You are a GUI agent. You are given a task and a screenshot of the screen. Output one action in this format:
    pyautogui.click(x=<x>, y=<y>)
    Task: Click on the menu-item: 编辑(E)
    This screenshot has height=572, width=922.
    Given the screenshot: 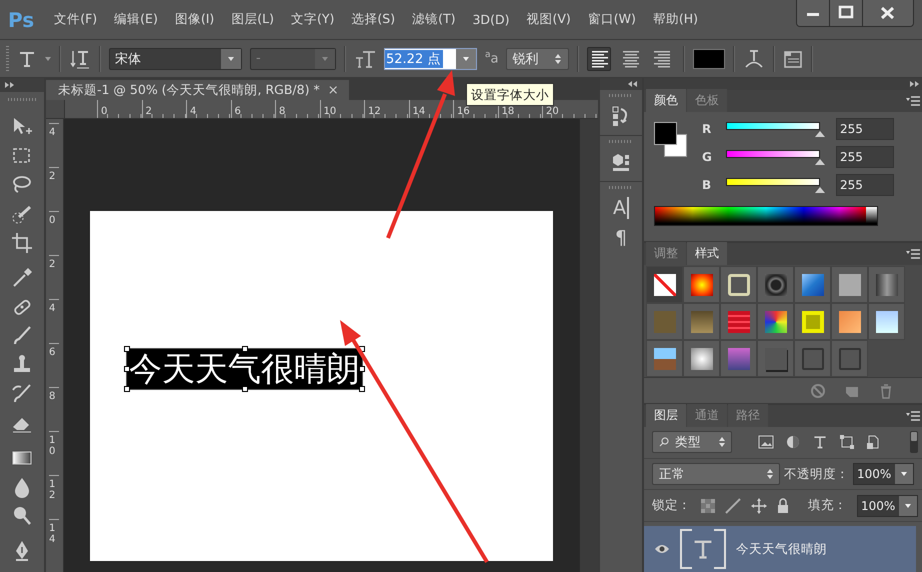 What is the action you would take?
    pyautogui.click(x=136, y=19)
    